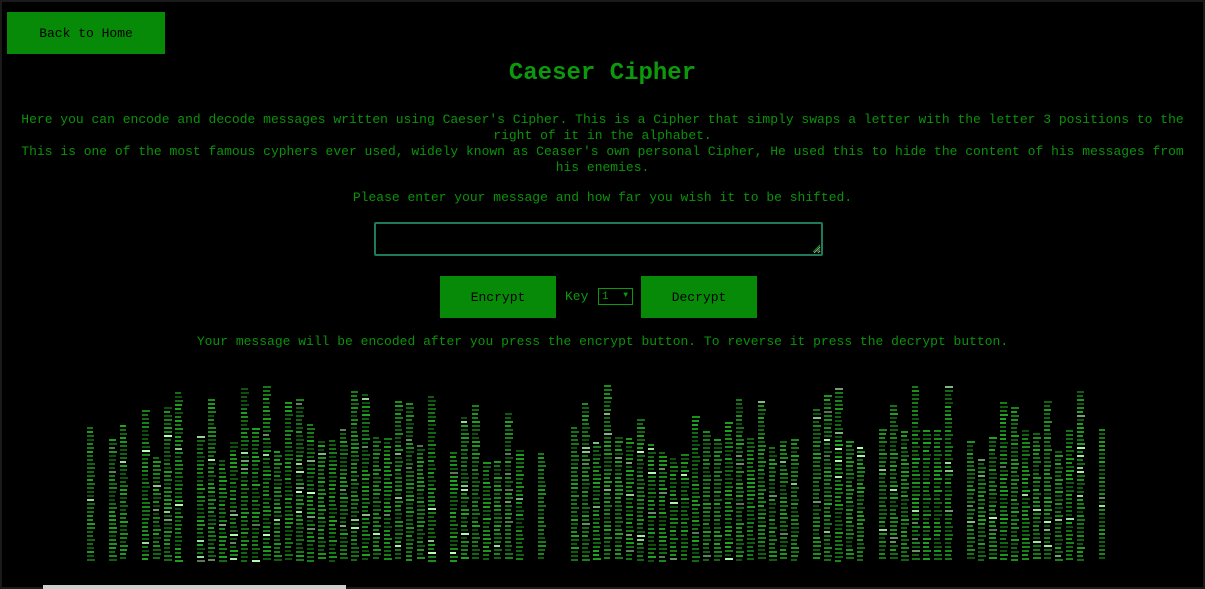 The image size is (1205, 589). What do you see at coordinates (194, 587) in the screenshot?
I see `horizontal-scrollbar` at bounding box center [194, 587].